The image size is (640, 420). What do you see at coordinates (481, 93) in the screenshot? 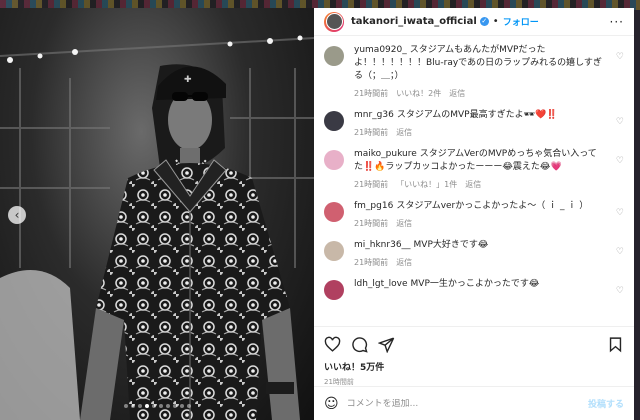
I see `comment-meta: 21時間前 いいね！2件 返信` at bounding box center [481, 93].